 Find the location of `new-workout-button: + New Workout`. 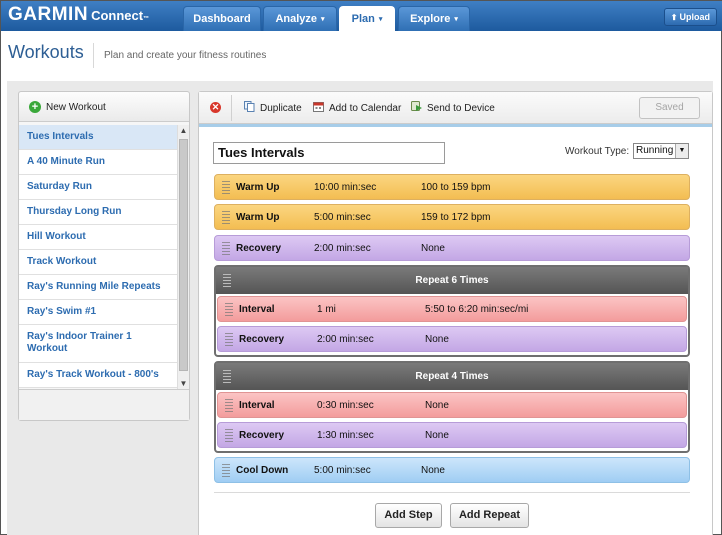

new-workout-button: + New Workout is located at coordinates (104, 107).